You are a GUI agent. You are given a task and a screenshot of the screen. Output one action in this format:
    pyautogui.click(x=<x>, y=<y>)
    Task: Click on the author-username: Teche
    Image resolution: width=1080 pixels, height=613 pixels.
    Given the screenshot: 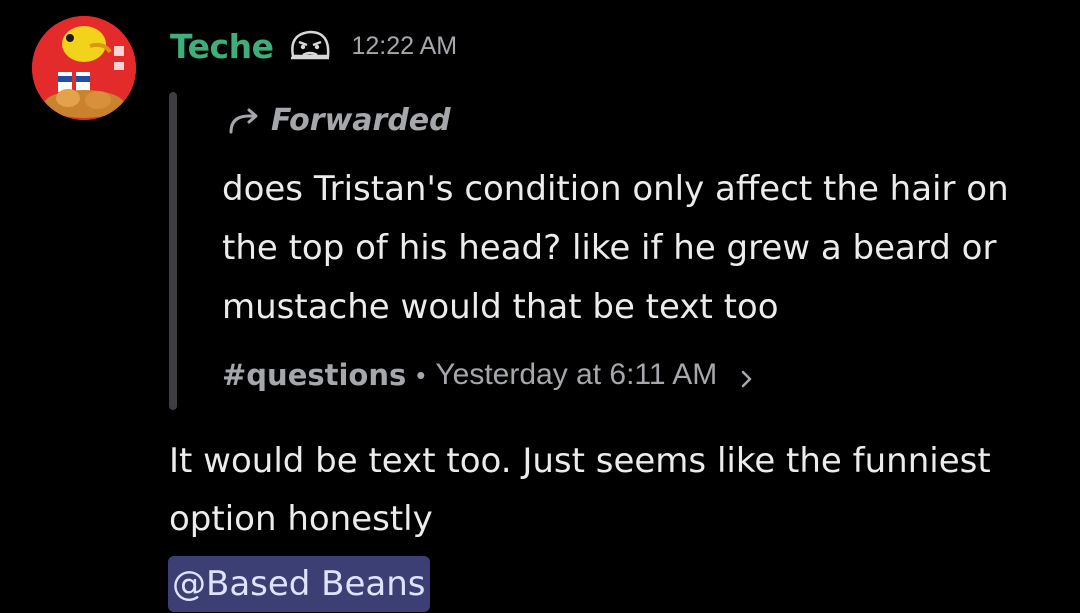 What is the action you would take?
    pyautogui.click(x=222, y=46)
    